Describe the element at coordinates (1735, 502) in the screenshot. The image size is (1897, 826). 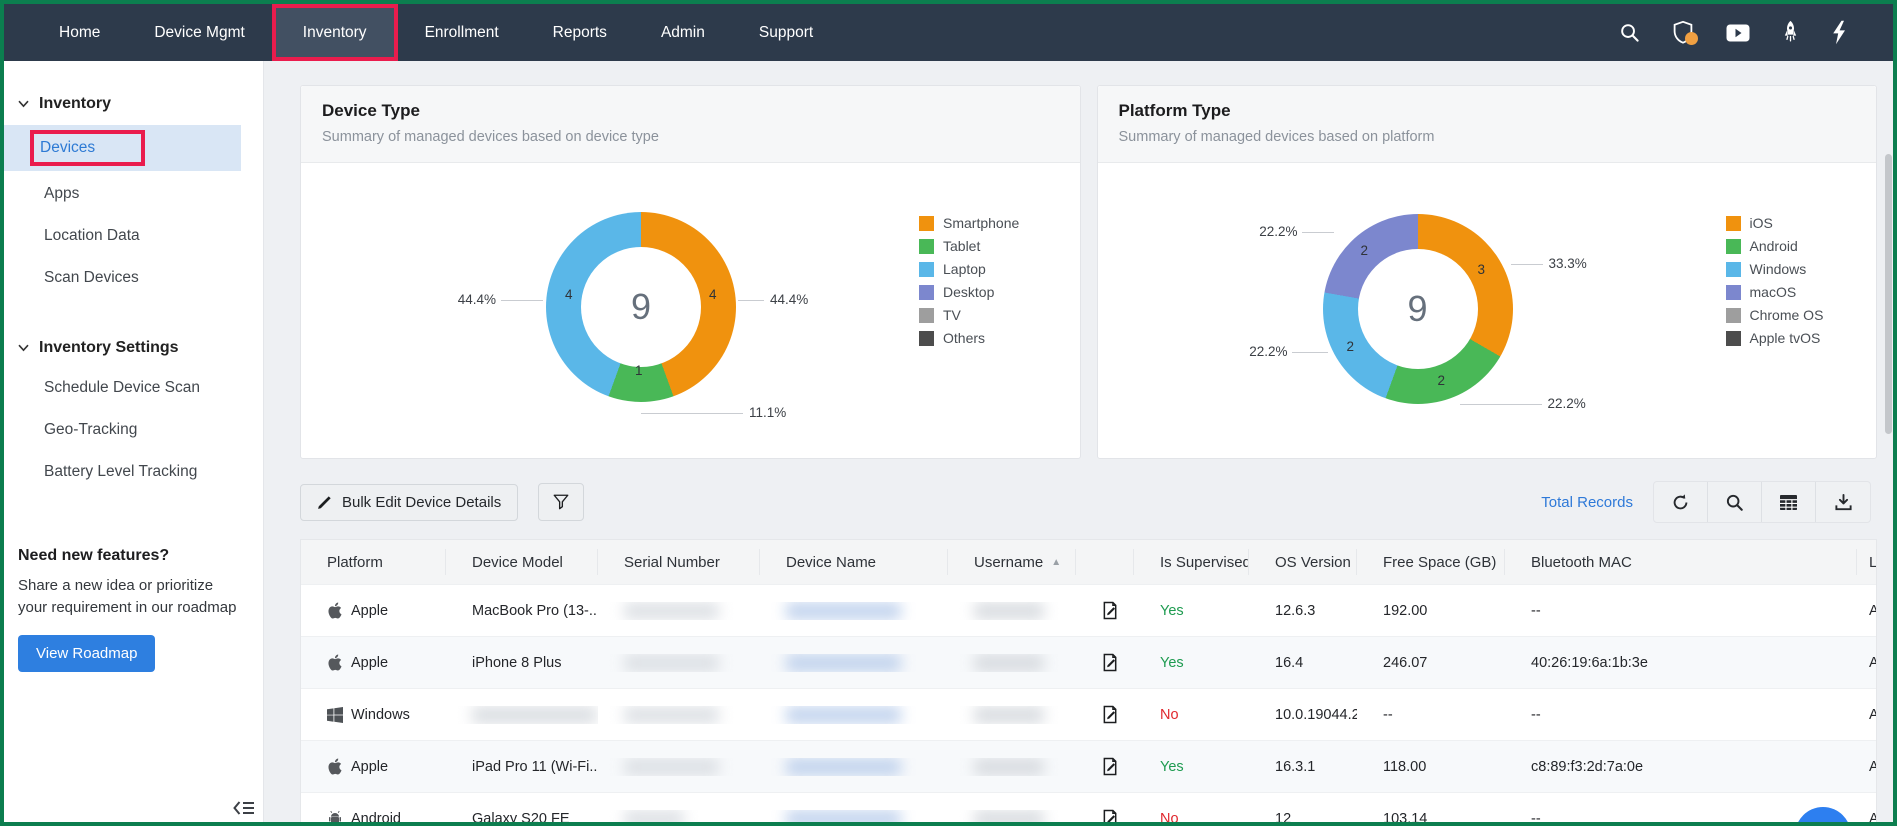
I see `search-table-icon` at that location.